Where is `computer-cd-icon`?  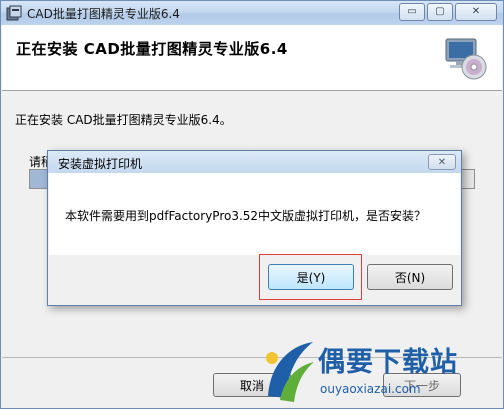
computer-cd-icon is located at coordinates (466, 59).